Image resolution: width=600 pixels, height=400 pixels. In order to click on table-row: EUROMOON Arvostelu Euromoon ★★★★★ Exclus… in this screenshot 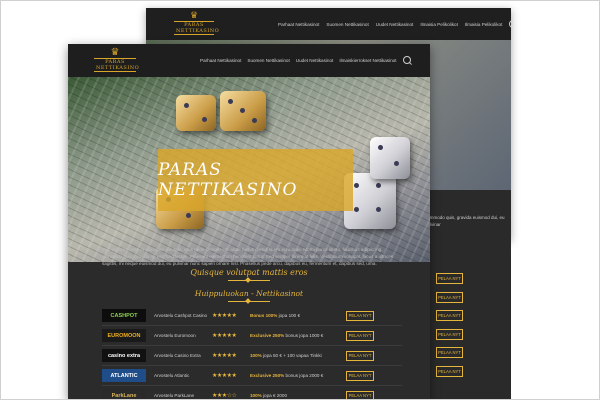, I will do `click(252, 336)`.